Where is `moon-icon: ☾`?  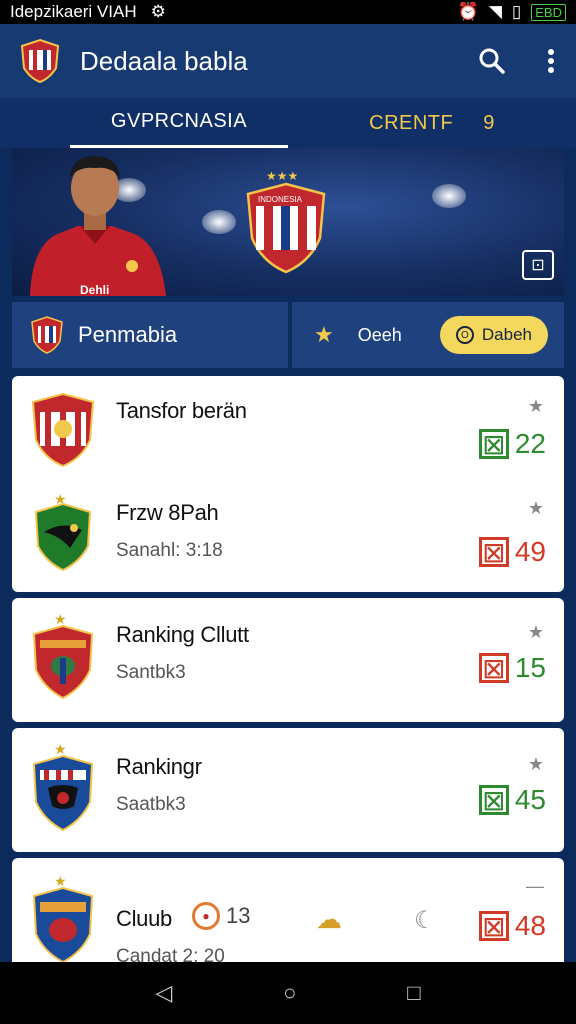 moon-icon: ☾ is located at coordinates (425, 920).